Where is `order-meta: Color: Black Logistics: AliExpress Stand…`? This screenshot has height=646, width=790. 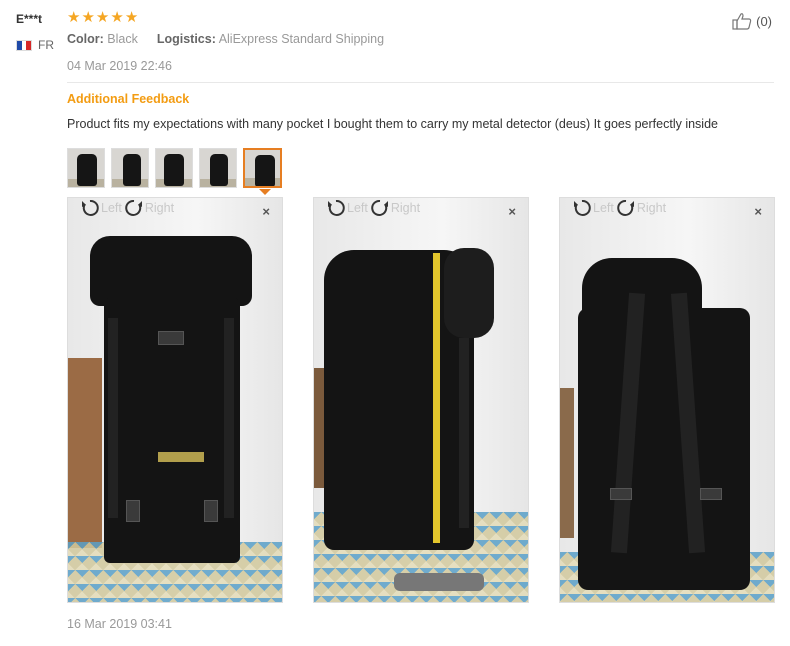 order-meta: Color: Black Logistics: AliExpress Stand… is located at coordinates (420, 39).